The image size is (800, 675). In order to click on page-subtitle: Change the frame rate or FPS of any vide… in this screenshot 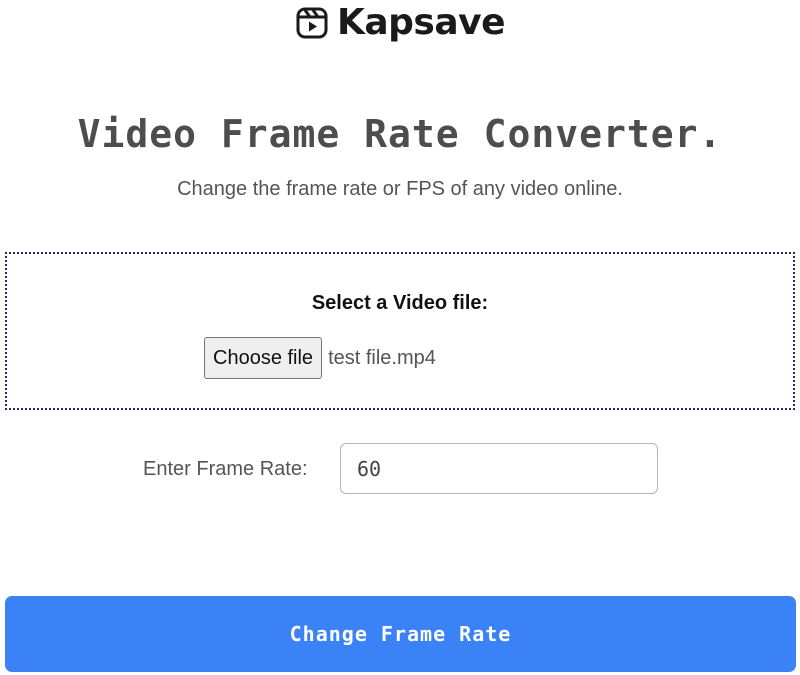, I will do `click(400, 189)`.